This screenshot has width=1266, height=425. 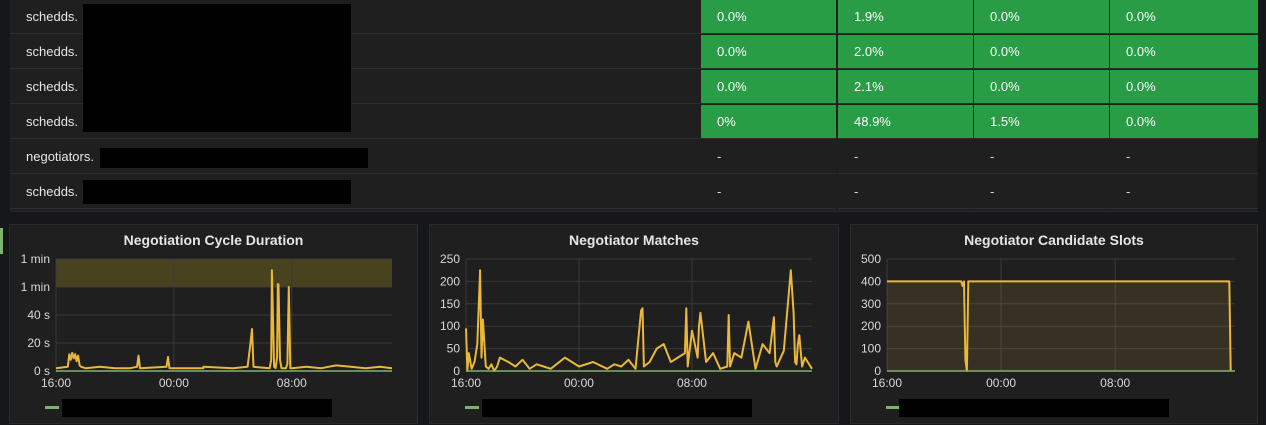 I want to click on y-tick-label: 20 s, so click(x=38, y=343).